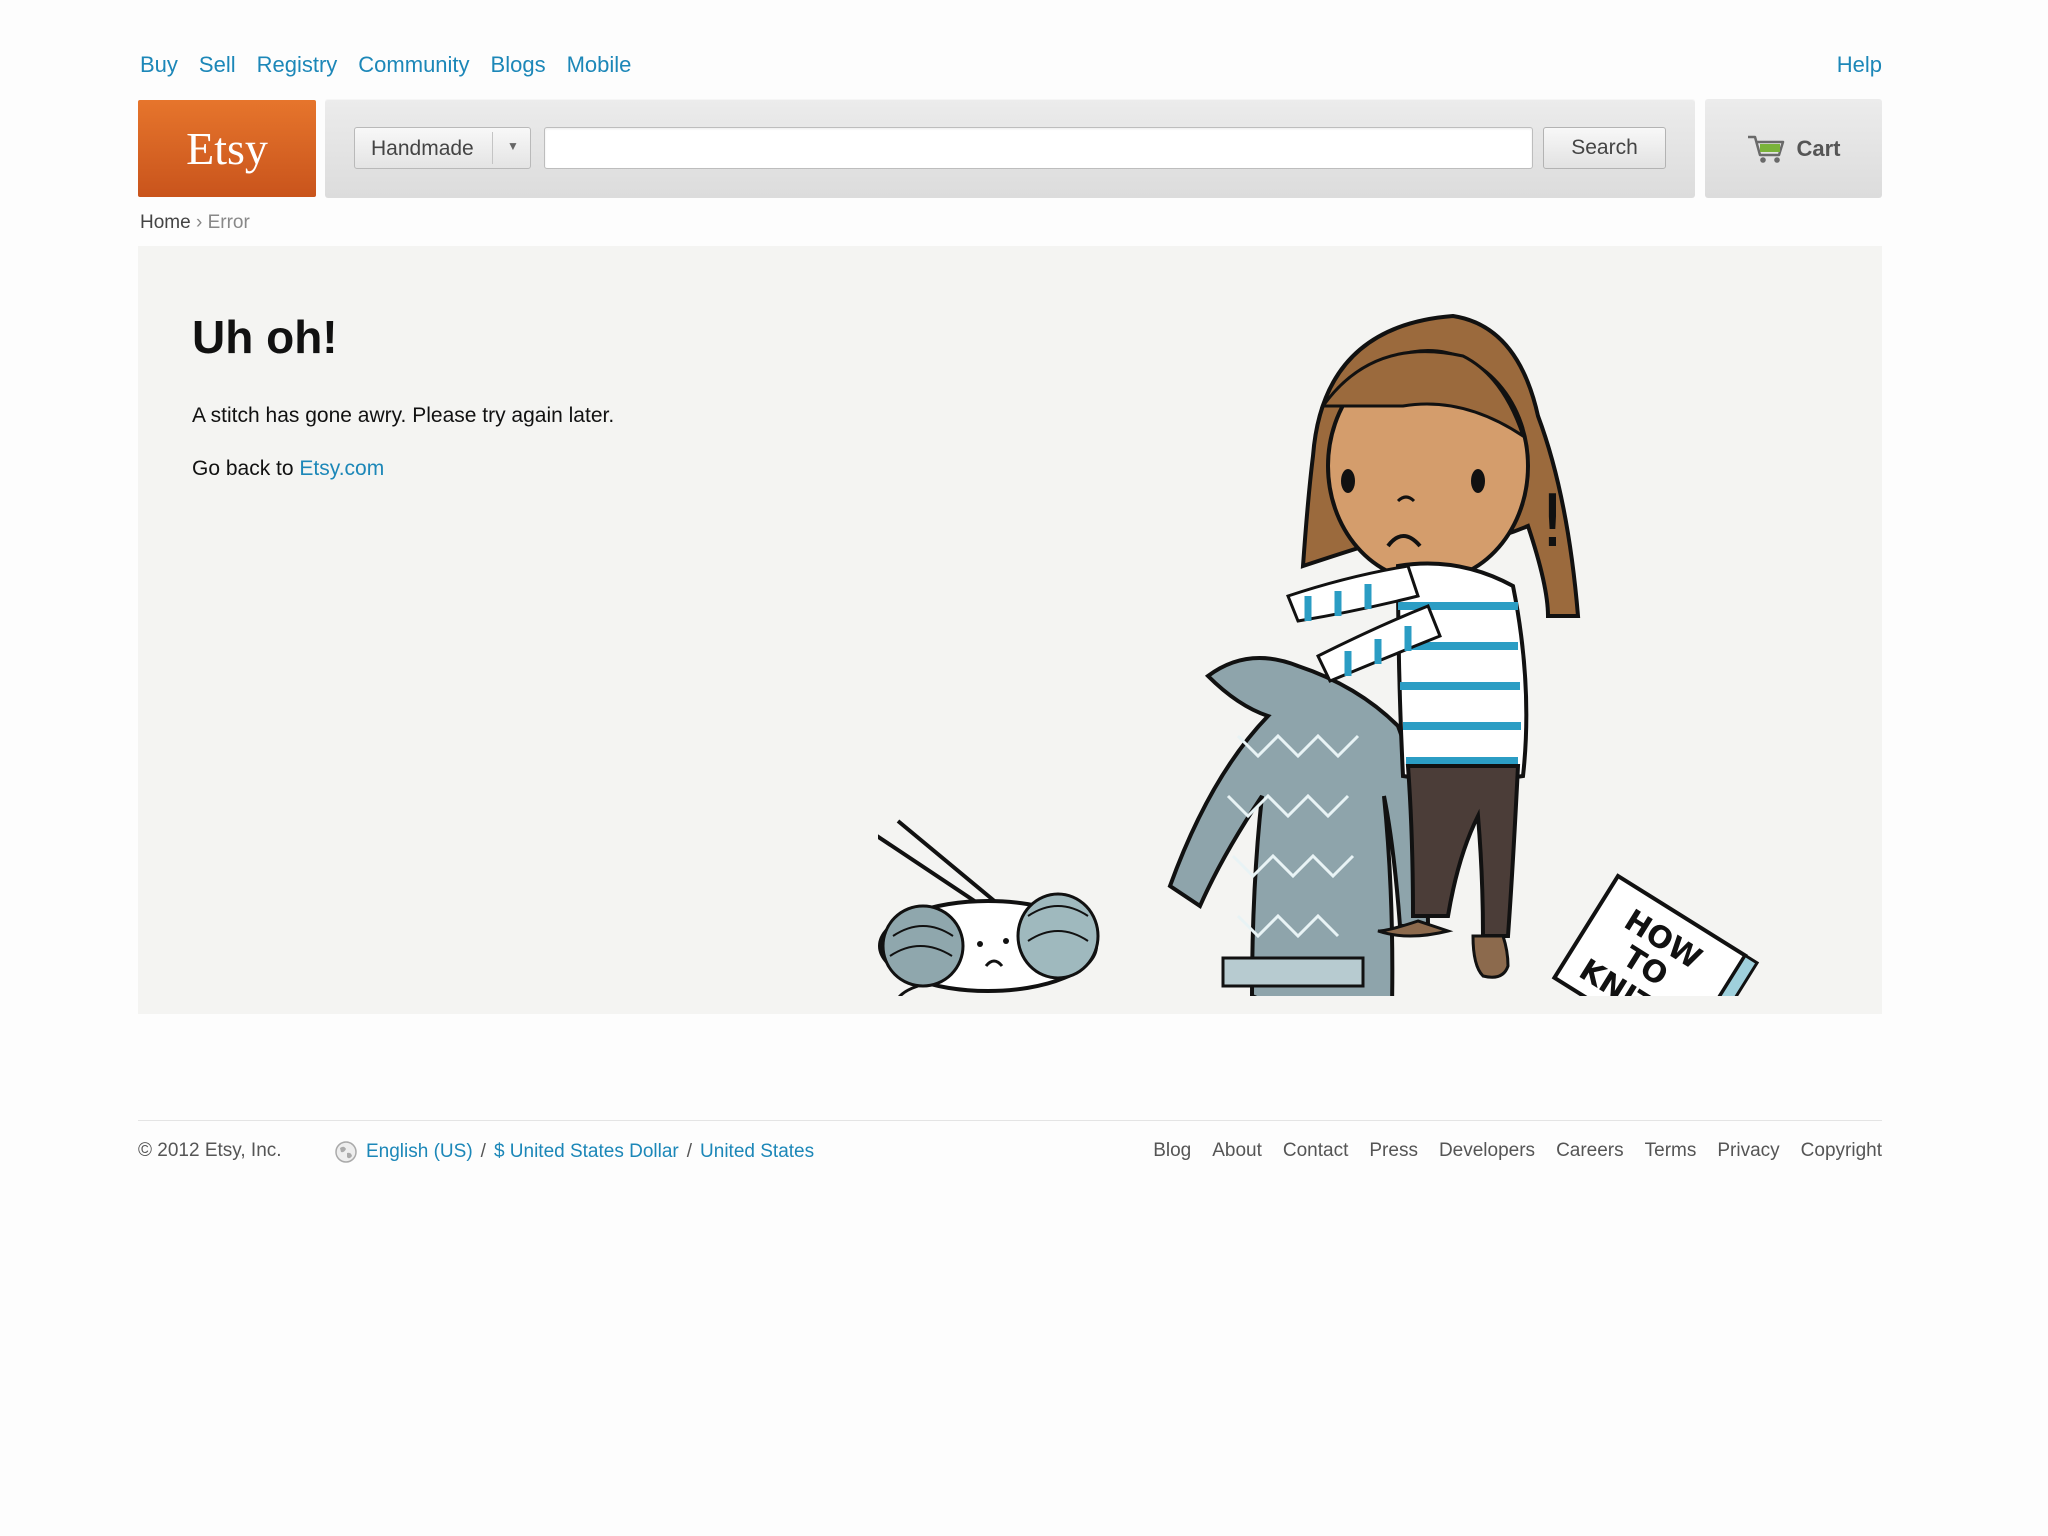 The height and width of the screenshot is (1536, 2048). What do you see at coordinates (419, 1152) in the screenshot?
I see `language-link: English (US)` at bounding box center [419, 1152].